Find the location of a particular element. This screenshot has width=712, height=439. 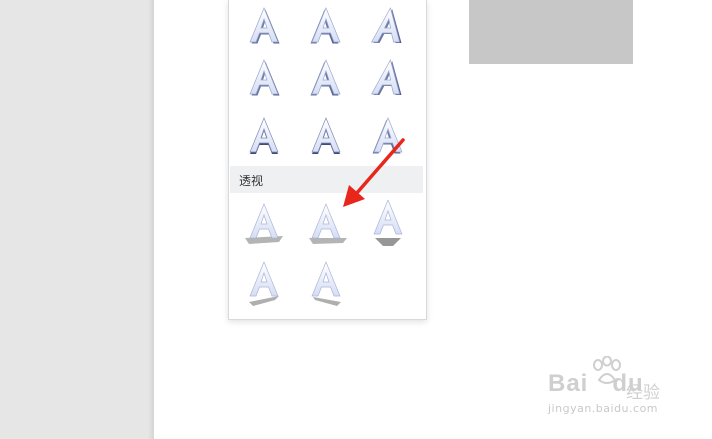

section-header-perspective: 透视 is located at coordinates (326, 179).